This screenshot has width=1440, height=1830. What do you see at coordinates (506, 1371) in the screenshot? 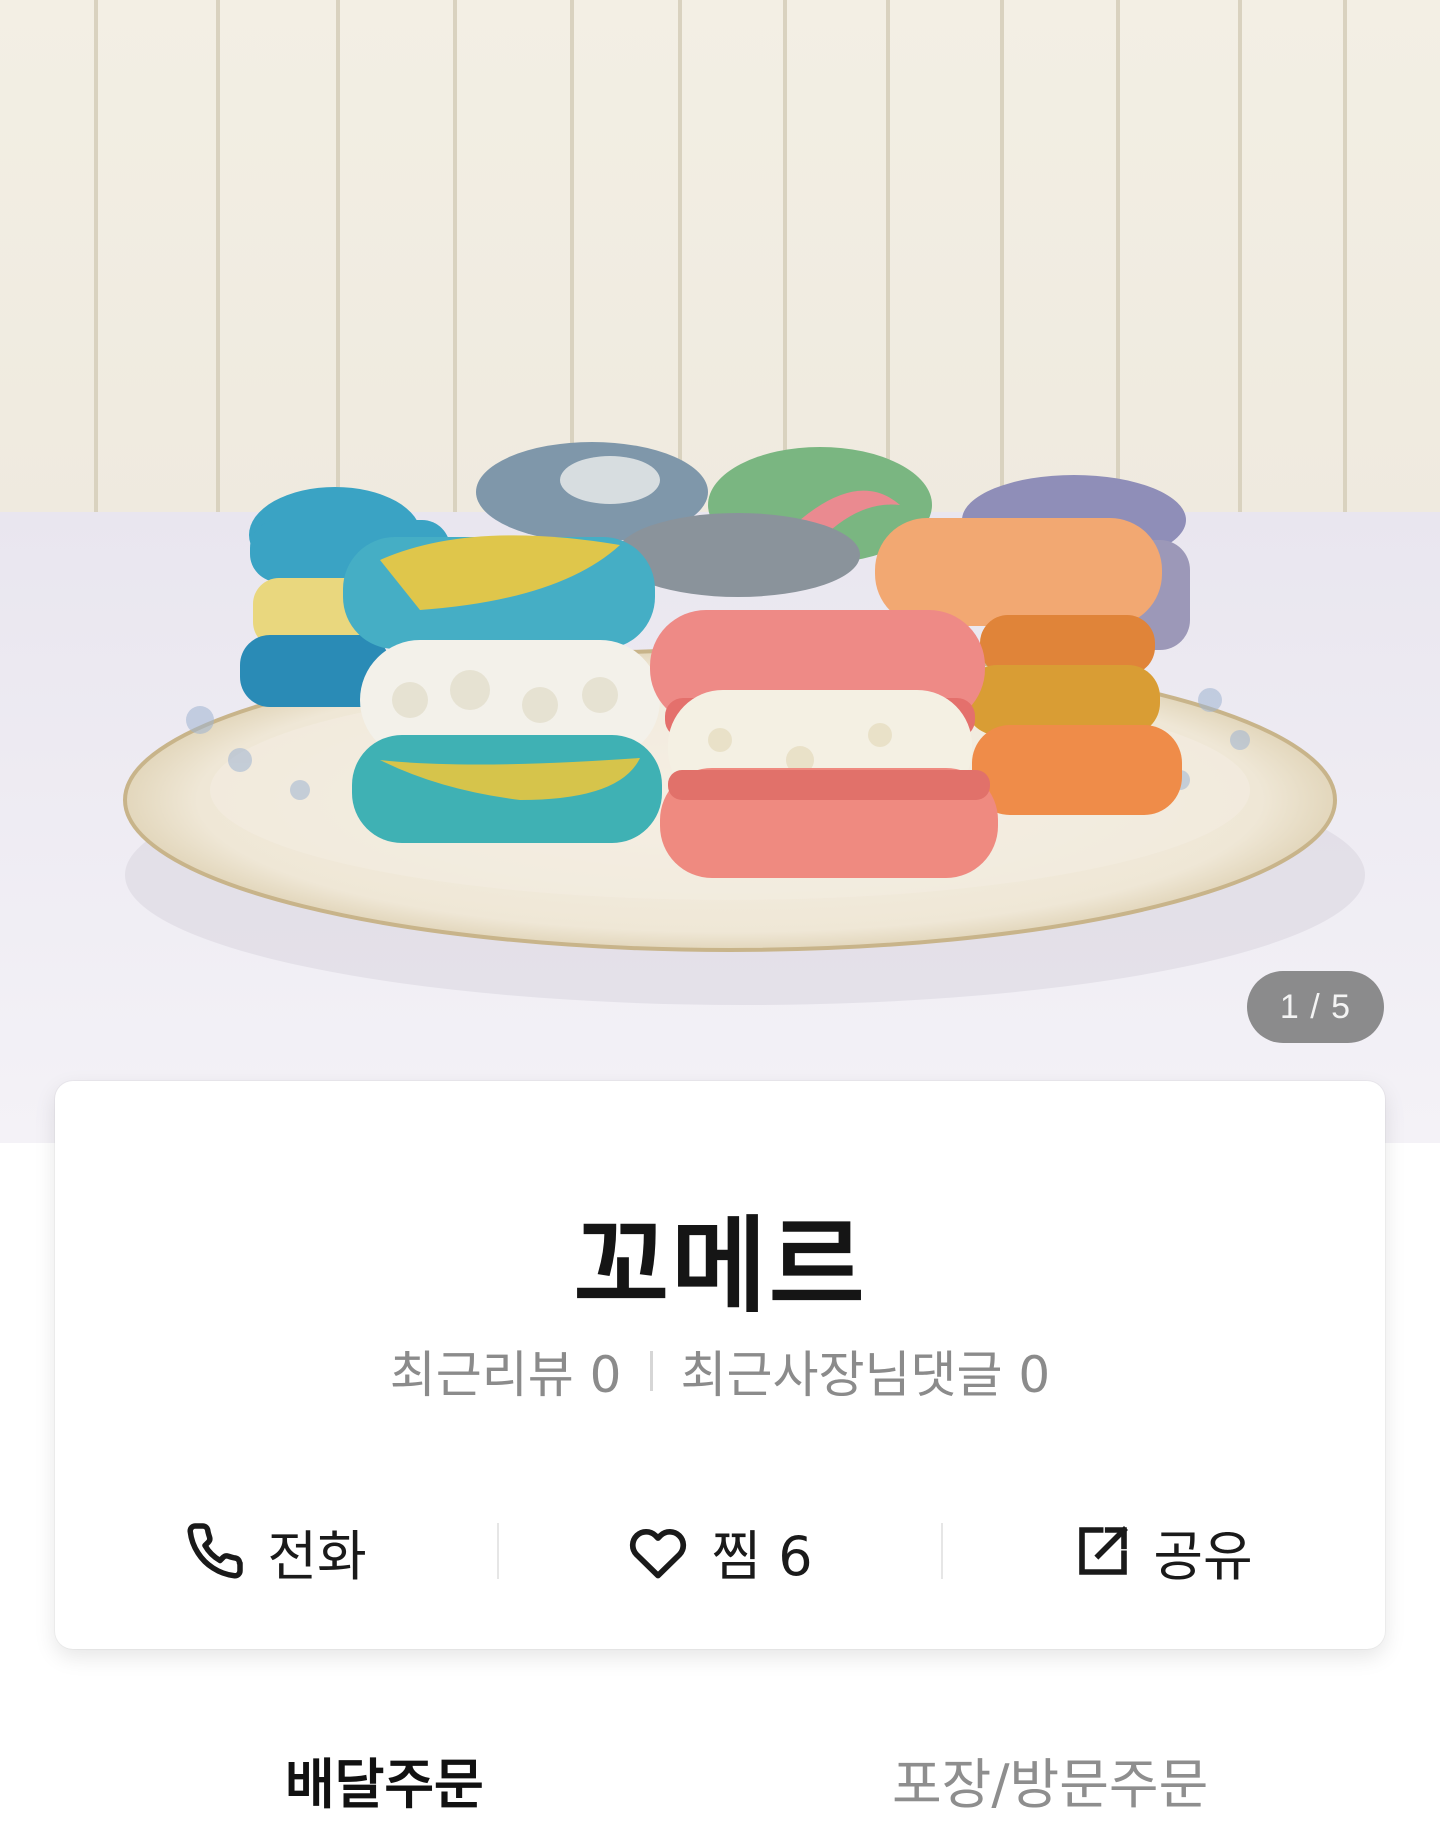
I see `recent-reviews-link: 최근리뷰 0` at bounding box center [506, 1371].